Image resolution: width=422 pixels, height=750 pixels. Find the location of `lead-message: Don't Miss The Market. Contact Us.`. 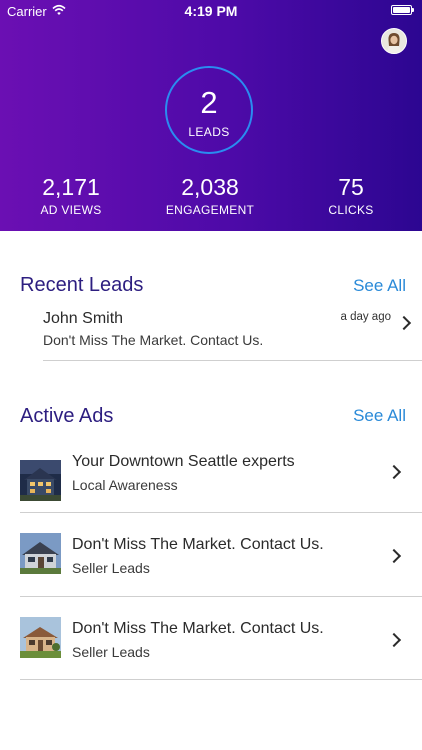

lead-message: Don't Miss The Market. Contact Us. is located at coordinates (153, 340).